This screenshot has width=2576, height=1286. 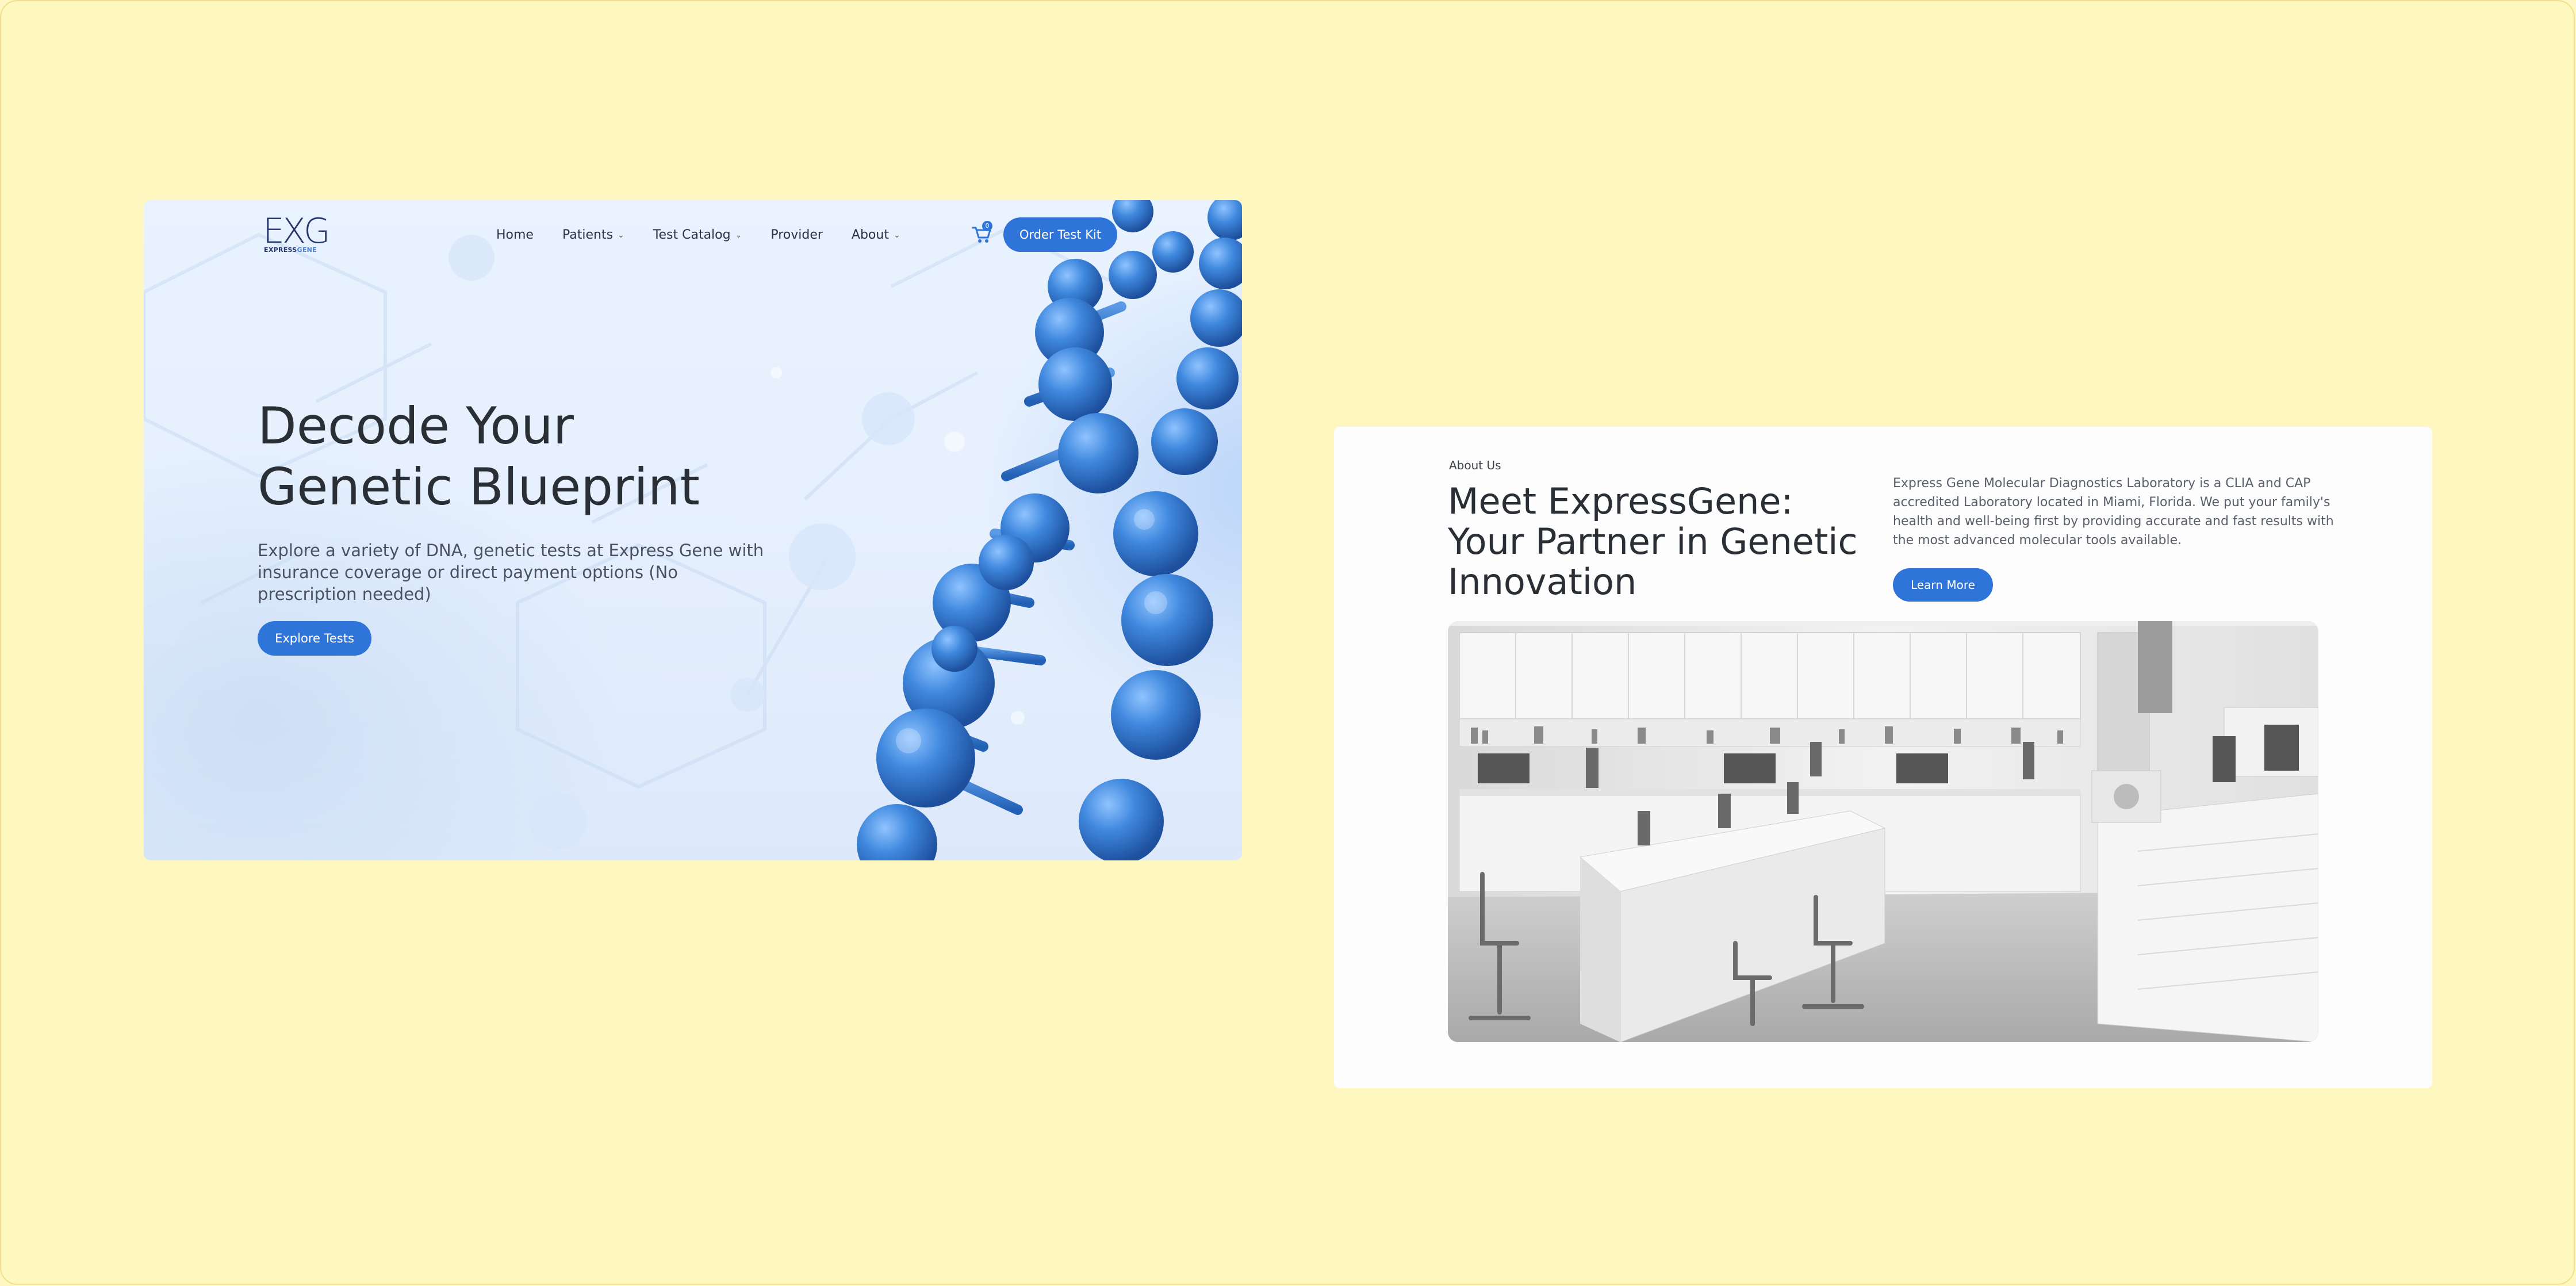 What do you see at coordinates (593, 235) in the screenshot?
I see `nav-patients: Patients ⌄` at bounding box center [593, 235].